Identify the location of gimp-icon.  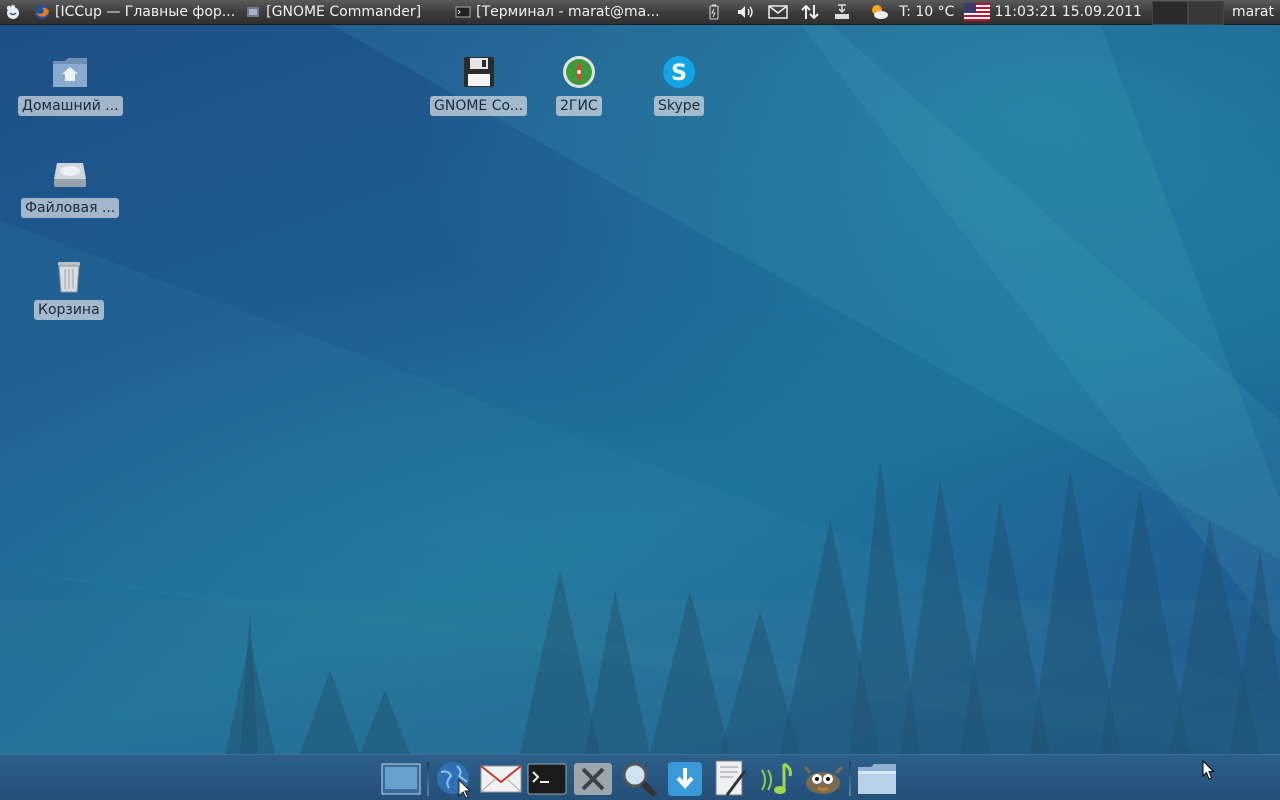
(823, 779).